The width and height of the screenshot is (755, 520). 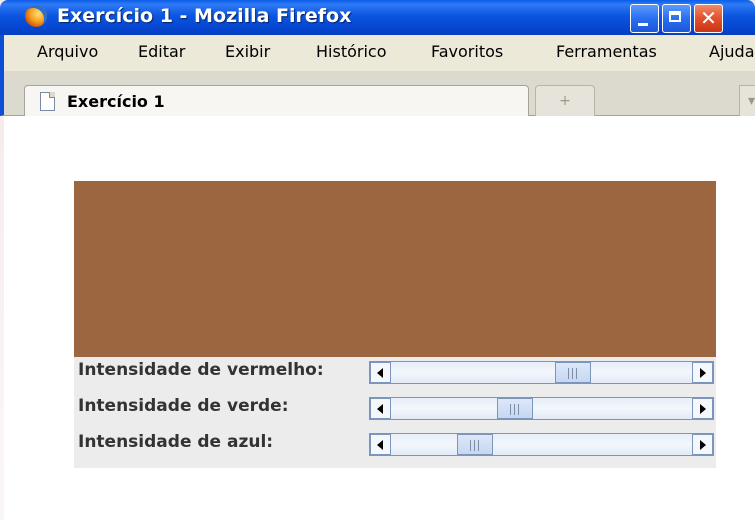 I want to click on red-scrollbar, so click(x=541, y=372).